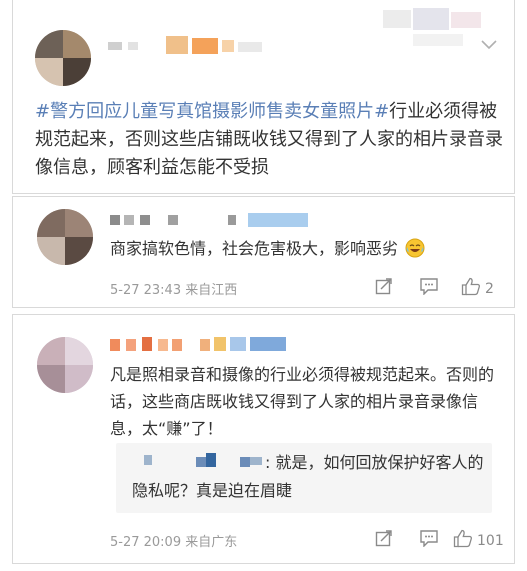 This screenshot has width=527, height=571. What do you see at coordinates (490, 540) in the screenshot?
I see `like-count: 101` at bounding box center [490, 540].